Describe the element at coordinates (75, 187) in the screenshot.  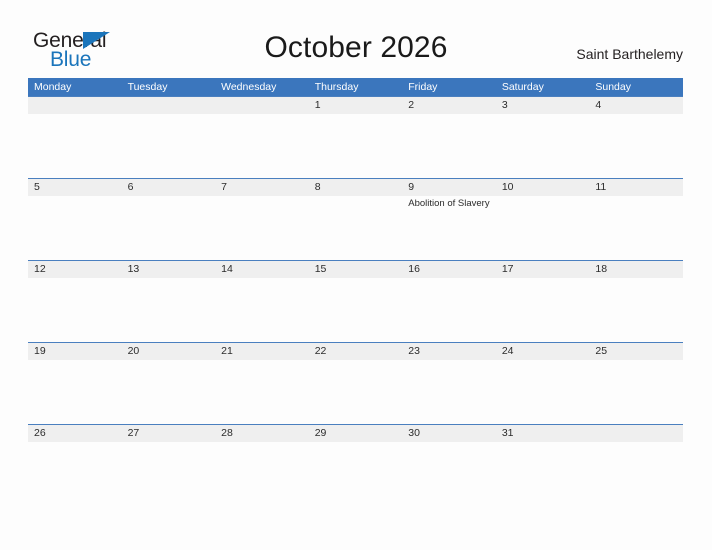
I see `day-cell: 5` at that location.